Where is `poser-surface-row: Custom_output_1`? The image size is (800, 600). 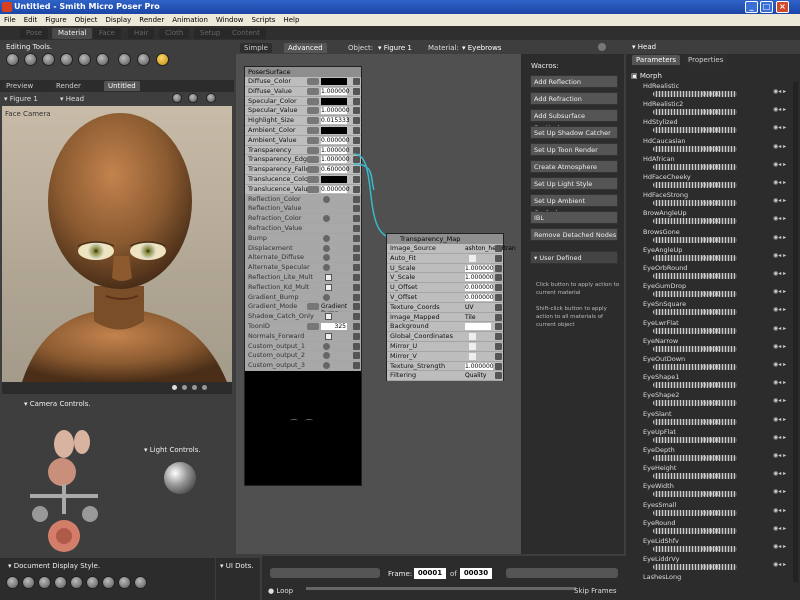 poser-surface-row: Custom_output_1 is located at coordinates (303, 346).